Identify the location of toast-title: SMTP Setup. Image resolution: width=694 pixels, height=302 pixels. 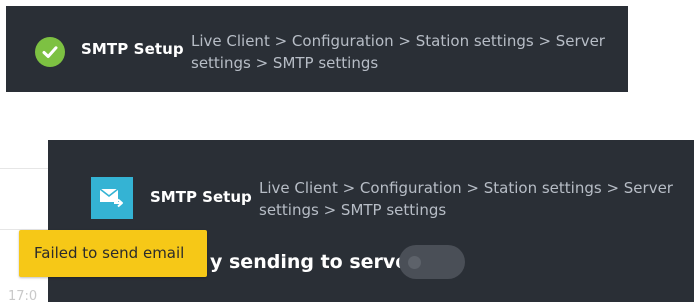
(132, 49).